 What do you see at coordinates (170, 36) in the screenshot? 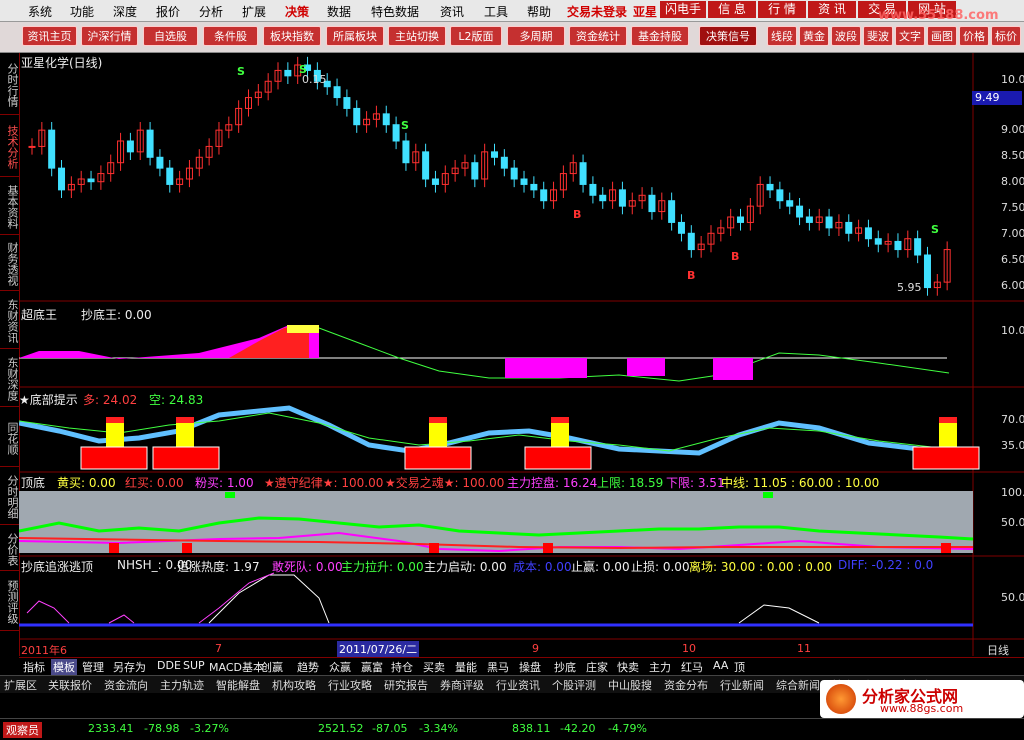
I see `watchlist-button: 自选股` at bounding box center [170, 36].